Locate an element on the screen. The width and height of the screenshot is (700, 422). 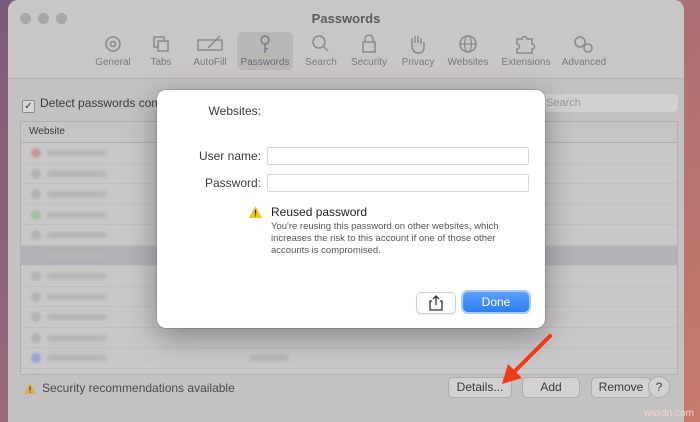
tab-privacy: Privacy is located at coordinates (418, 51).